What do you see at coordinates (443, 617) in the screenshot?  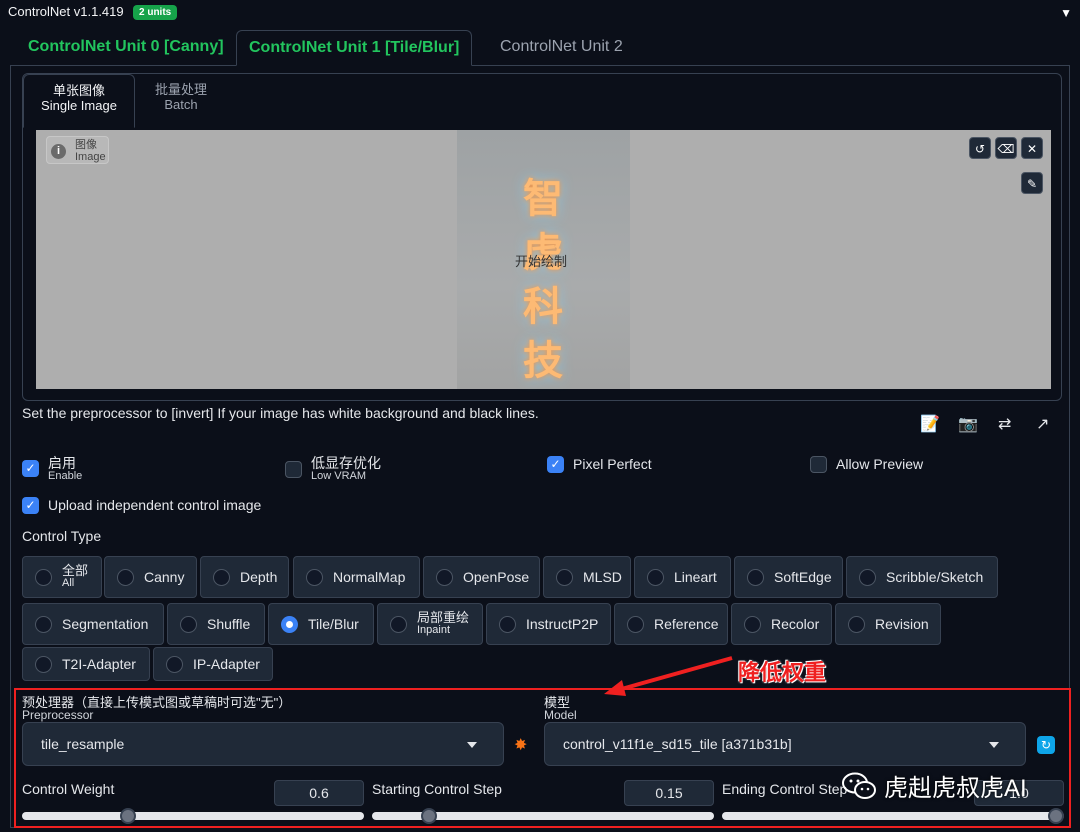 I see `option-label-zh: 局部重绘` at bounding box center [443, 617].